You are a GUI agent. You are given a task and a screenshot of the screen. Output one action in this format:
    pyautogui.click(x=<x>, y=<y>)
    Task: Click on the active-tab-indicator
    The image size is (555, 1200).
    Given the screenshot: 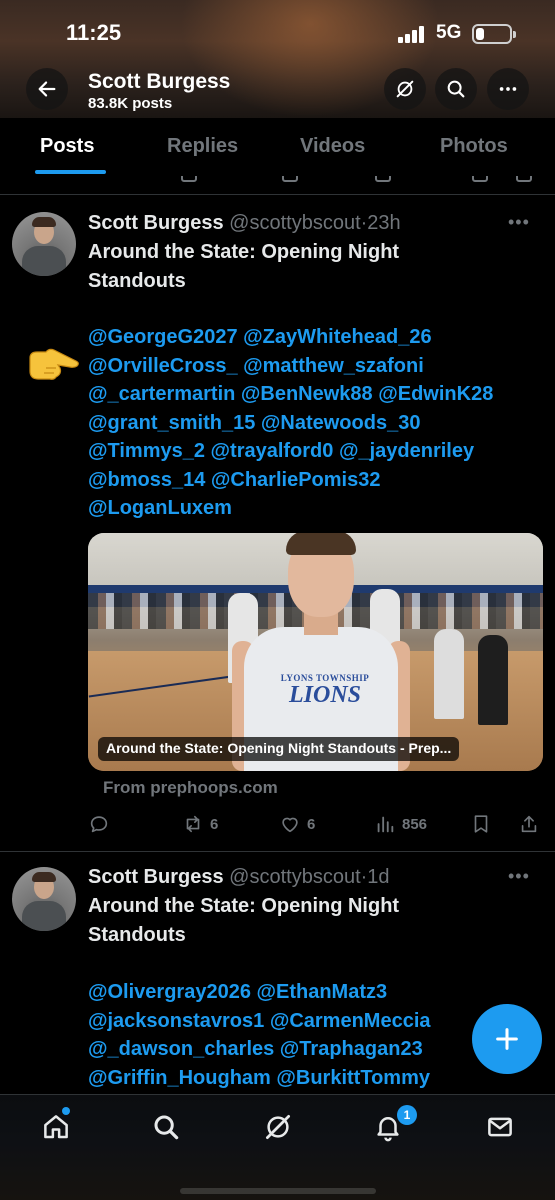 What is the action you would take?
    pyautogui.click(x=70, y=172)
    